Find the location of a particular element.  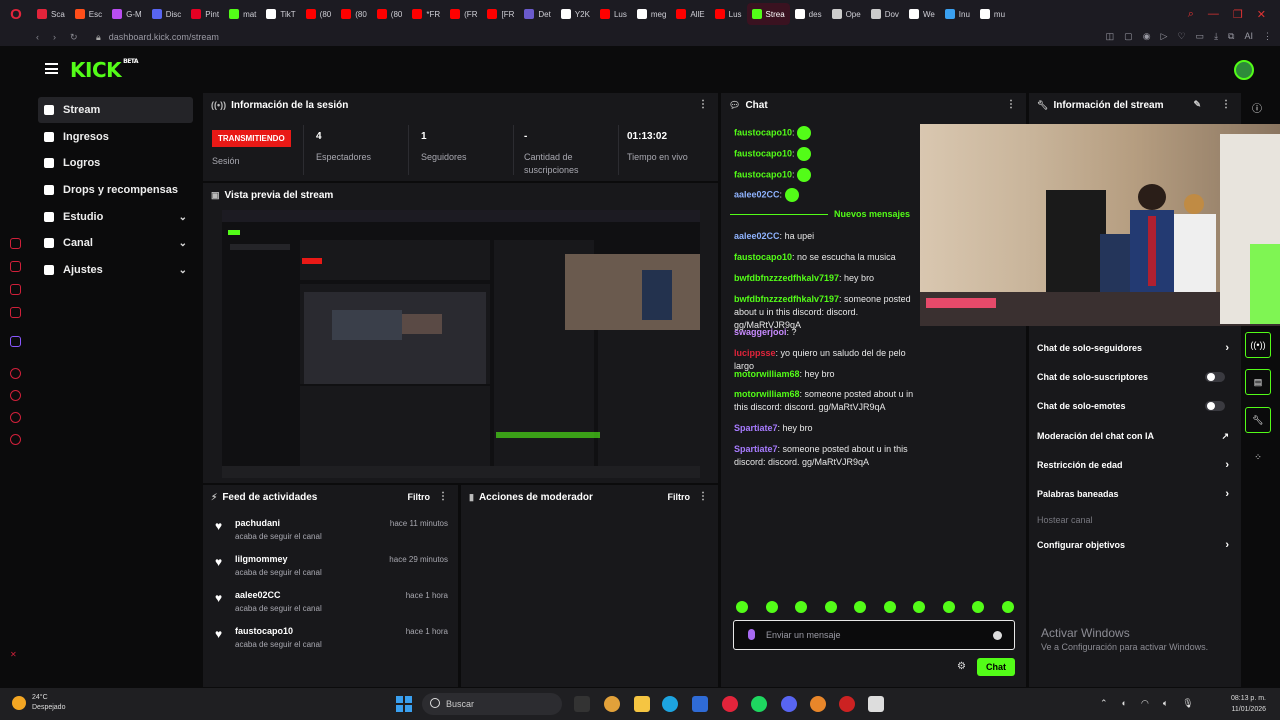

info-icon: ⓘ is located at coordinates (1257, 107).